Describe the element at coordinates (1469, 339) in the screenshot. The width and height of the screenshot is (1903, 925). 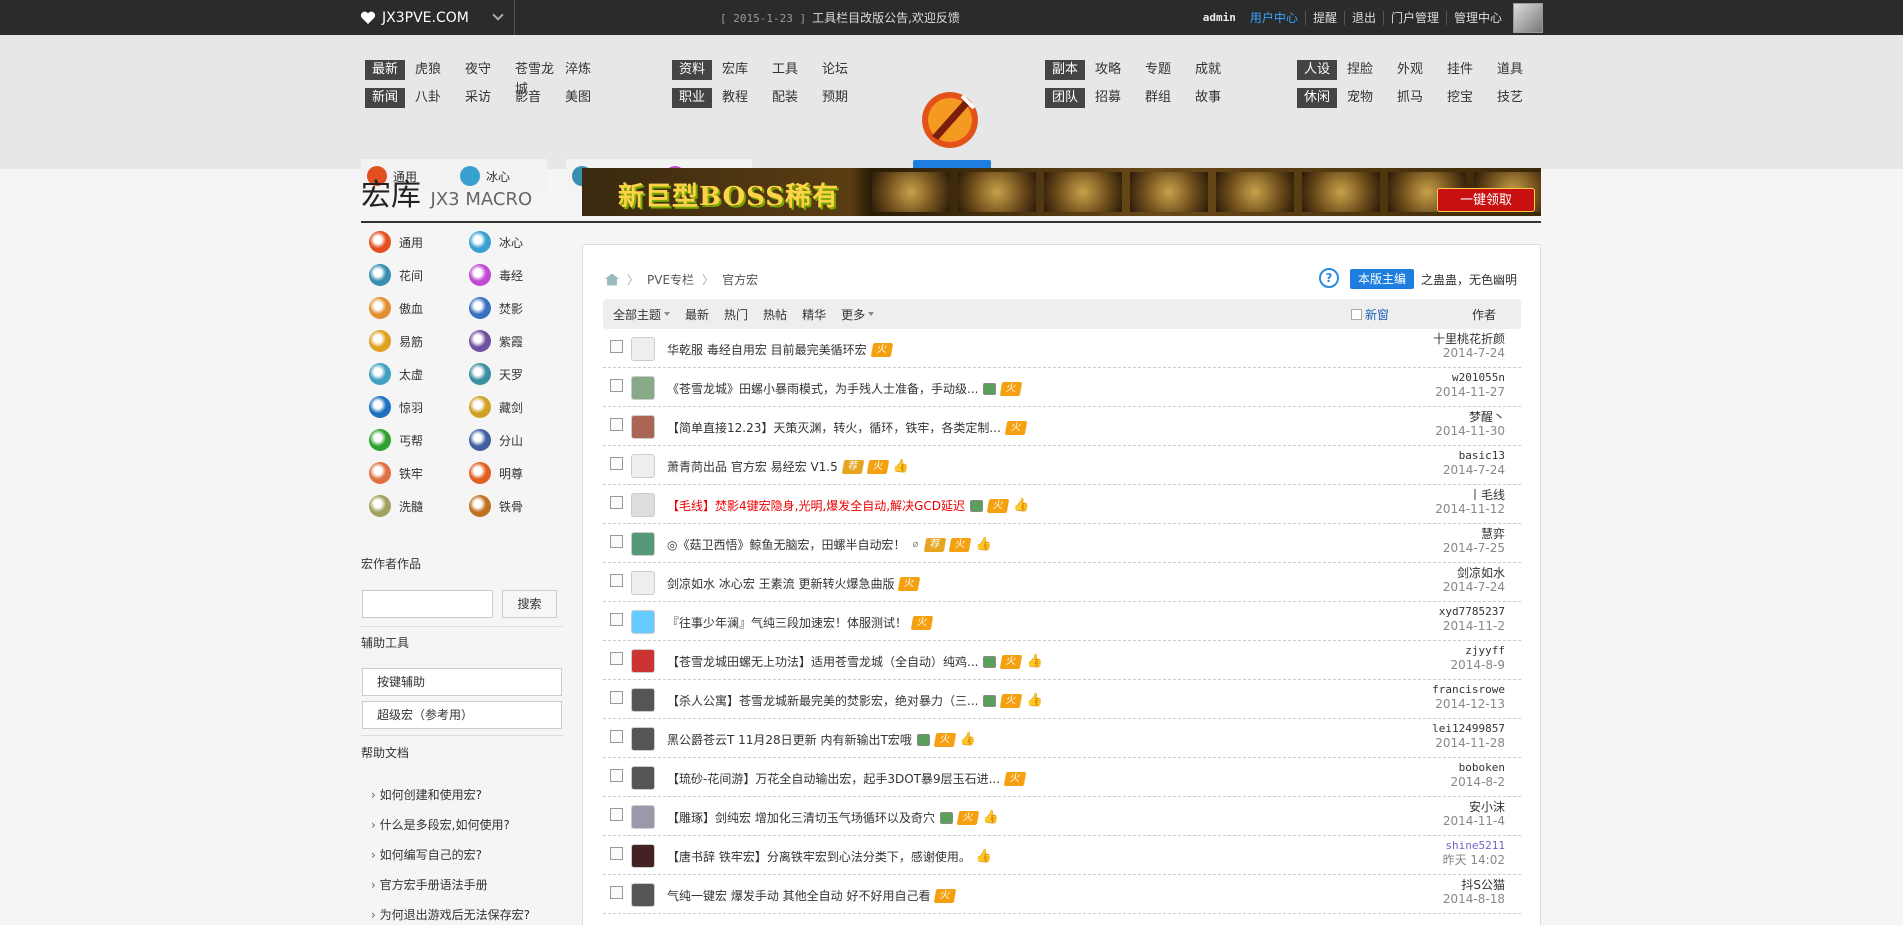
I see `author-name: 十里桃花折颜` at that location.